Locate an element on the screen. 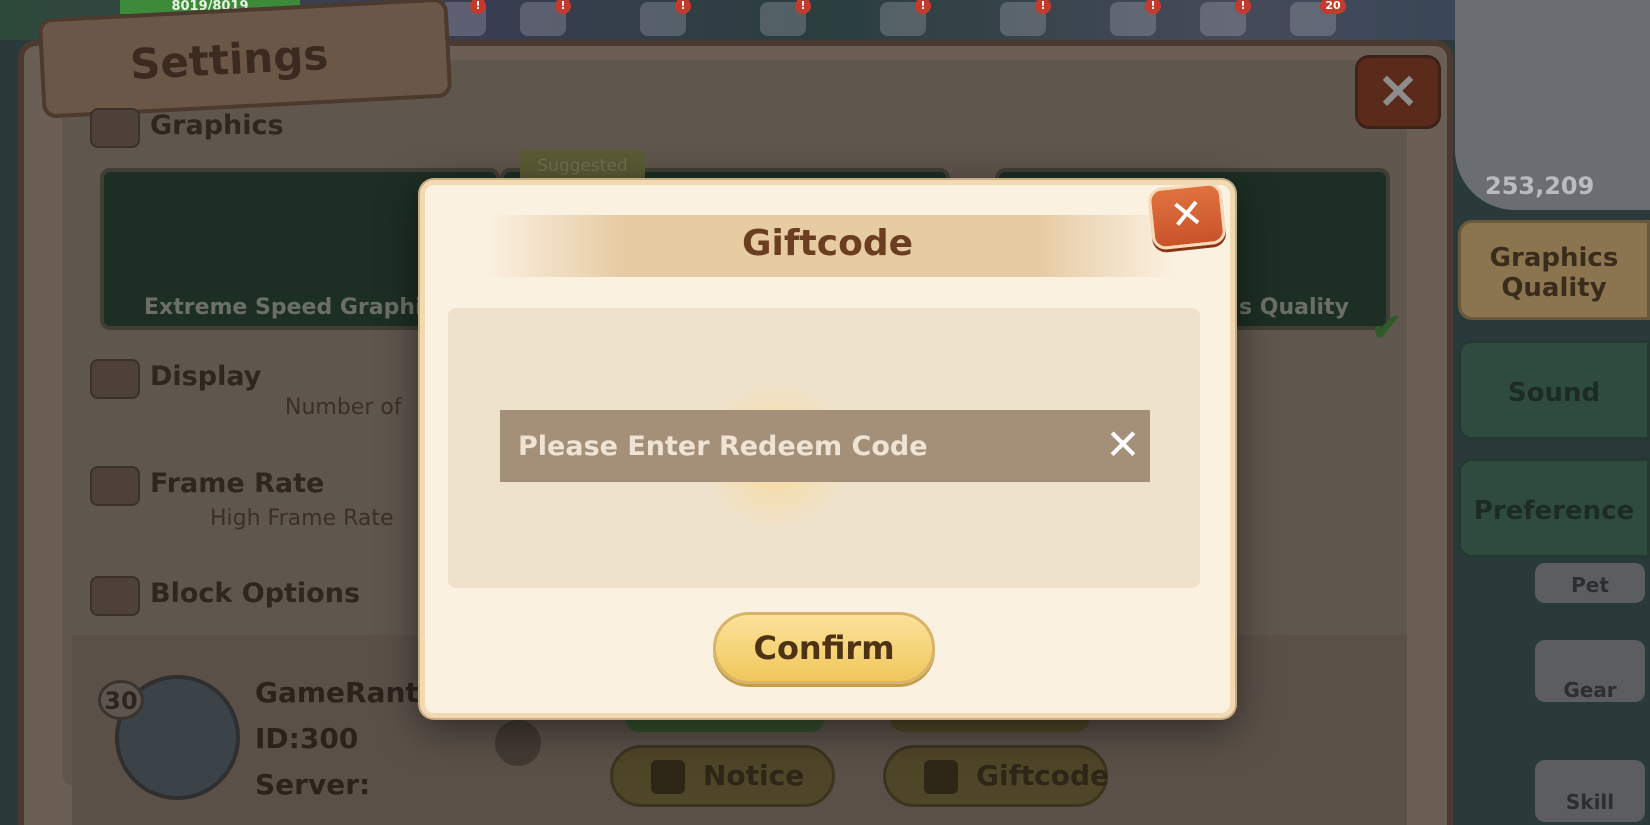 The image size is (1650, 825). clear-input-icon: ✕ is located at coordinates (1123, 445).